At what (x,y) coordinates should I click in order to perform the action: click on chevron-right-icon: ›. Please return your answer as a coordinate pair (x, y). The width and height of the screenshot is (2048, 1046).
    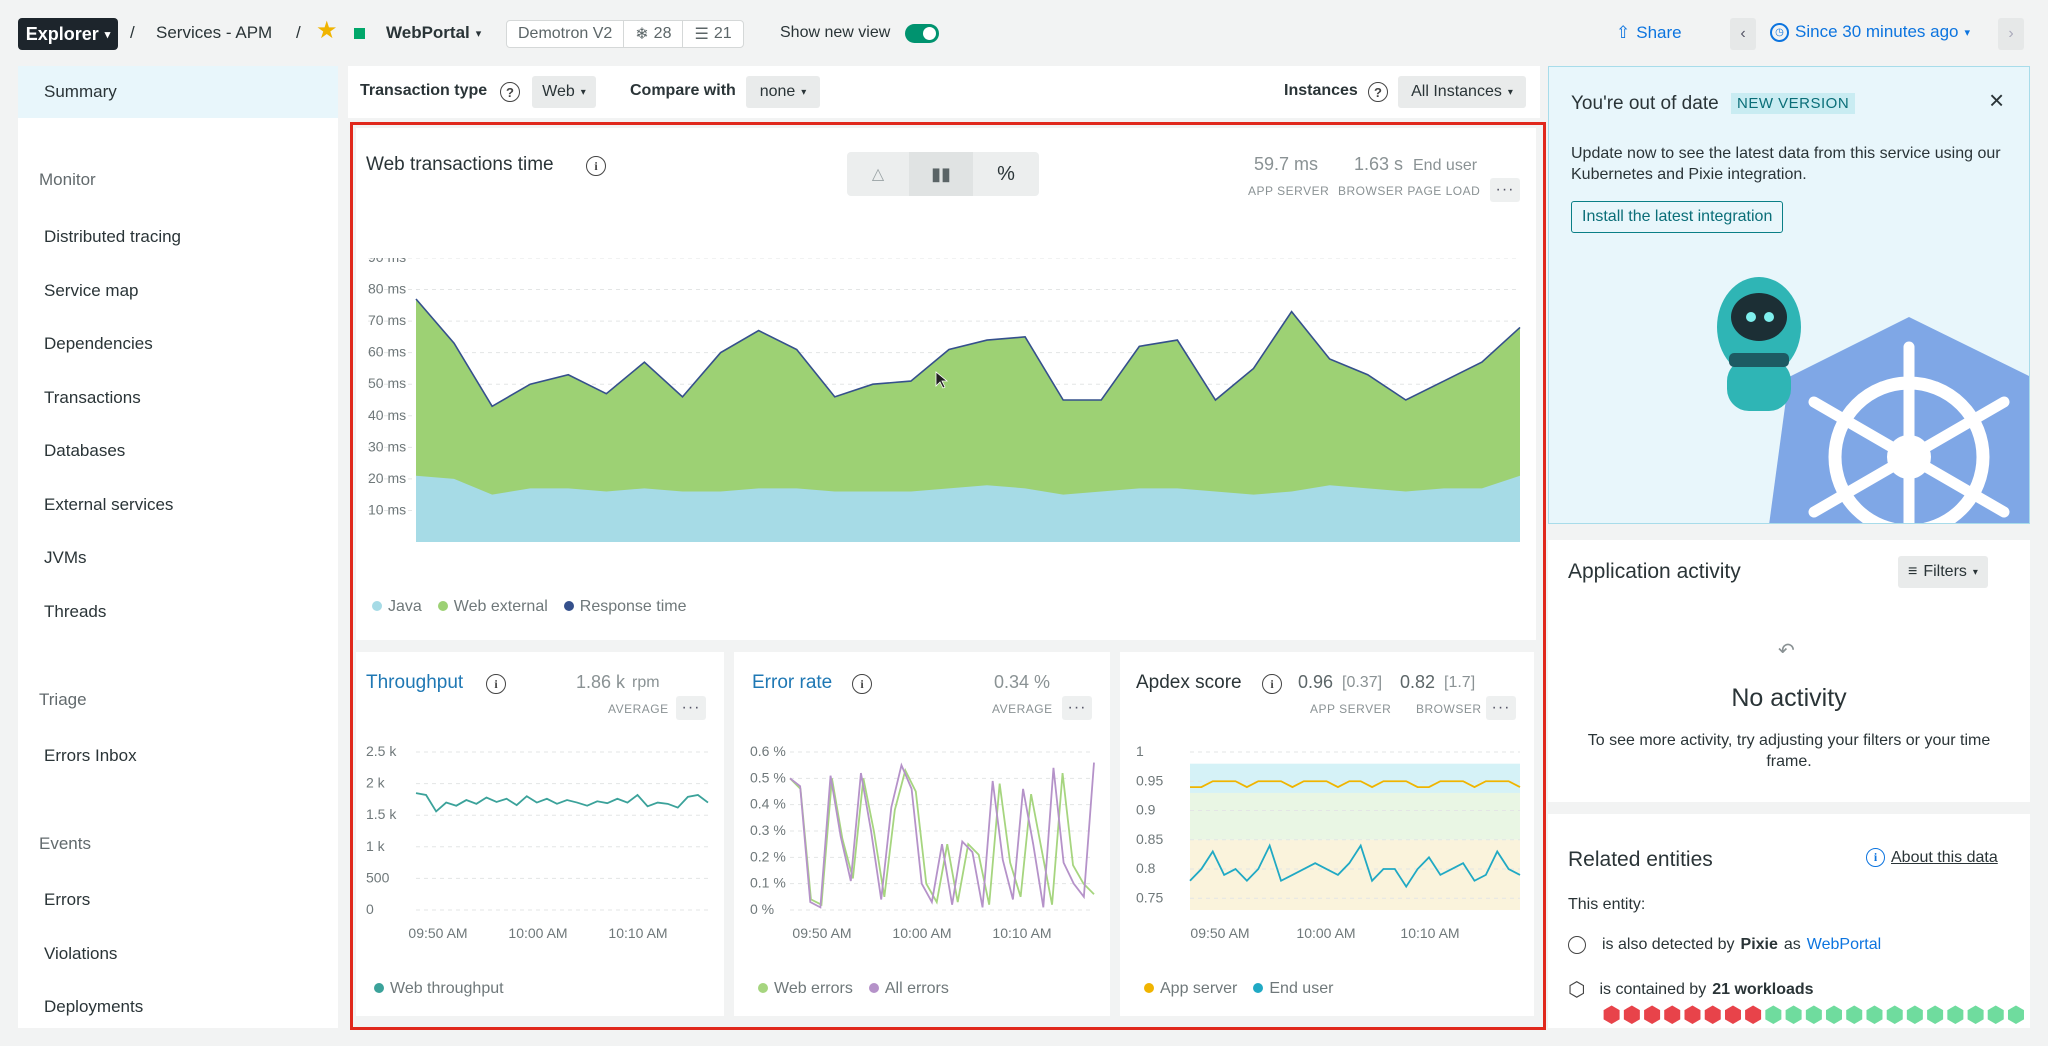
    Looking at the image, I should click on (2011, 33).